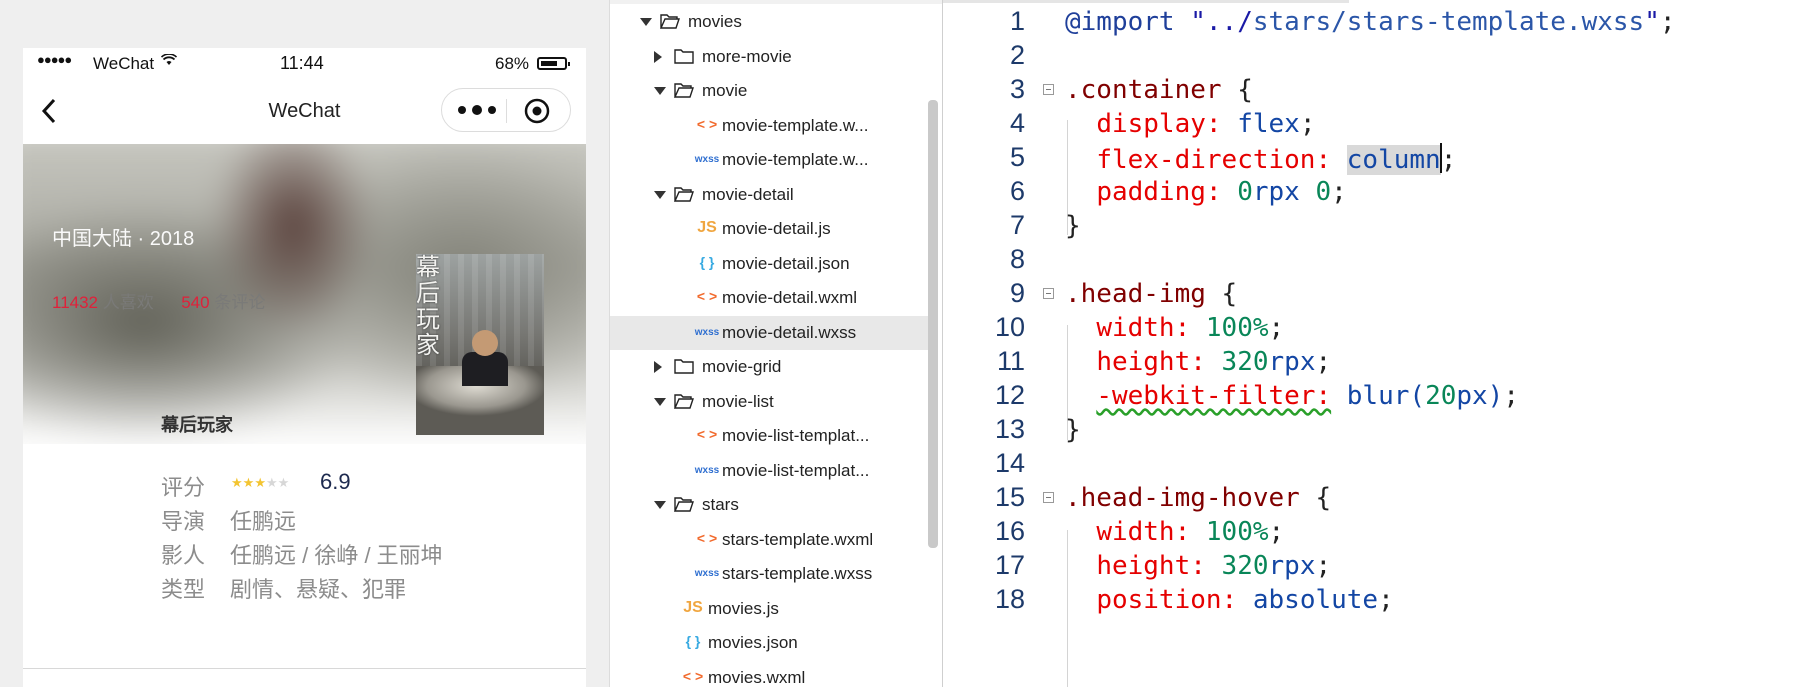 Image resolution: width=1798 pixels, height=695 pixels. I want to click on code-text: flex-direction: column;, so click(1276, 159).